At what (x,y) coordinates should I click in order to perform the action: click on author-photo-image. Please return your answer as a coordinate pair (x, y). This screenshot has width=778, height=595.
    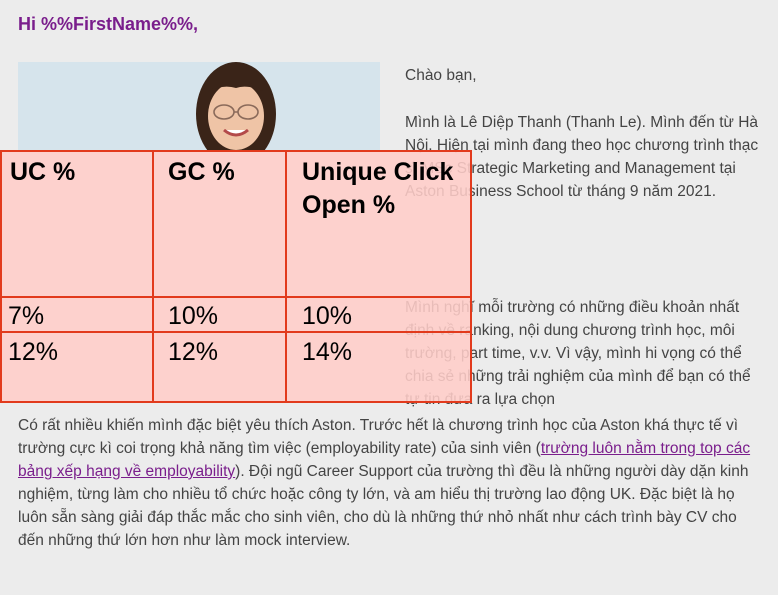
    Looking at the image, I should click on (199, 107).